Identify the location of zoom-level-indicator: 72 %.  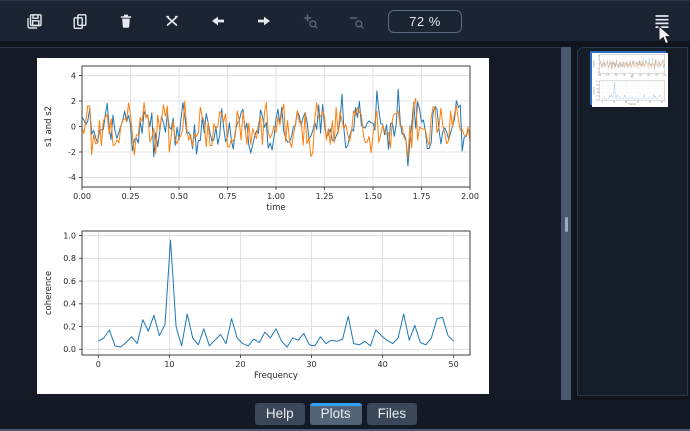
(425, 21).